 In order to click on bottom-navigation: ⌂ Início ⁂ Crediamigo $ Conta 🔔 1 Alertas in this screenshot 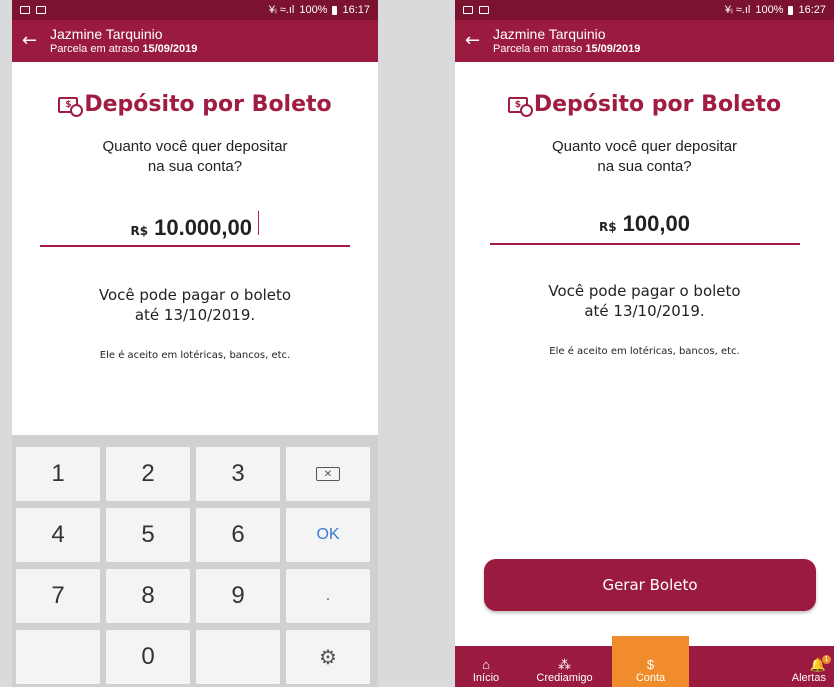, I will do `click(644, 661)`.